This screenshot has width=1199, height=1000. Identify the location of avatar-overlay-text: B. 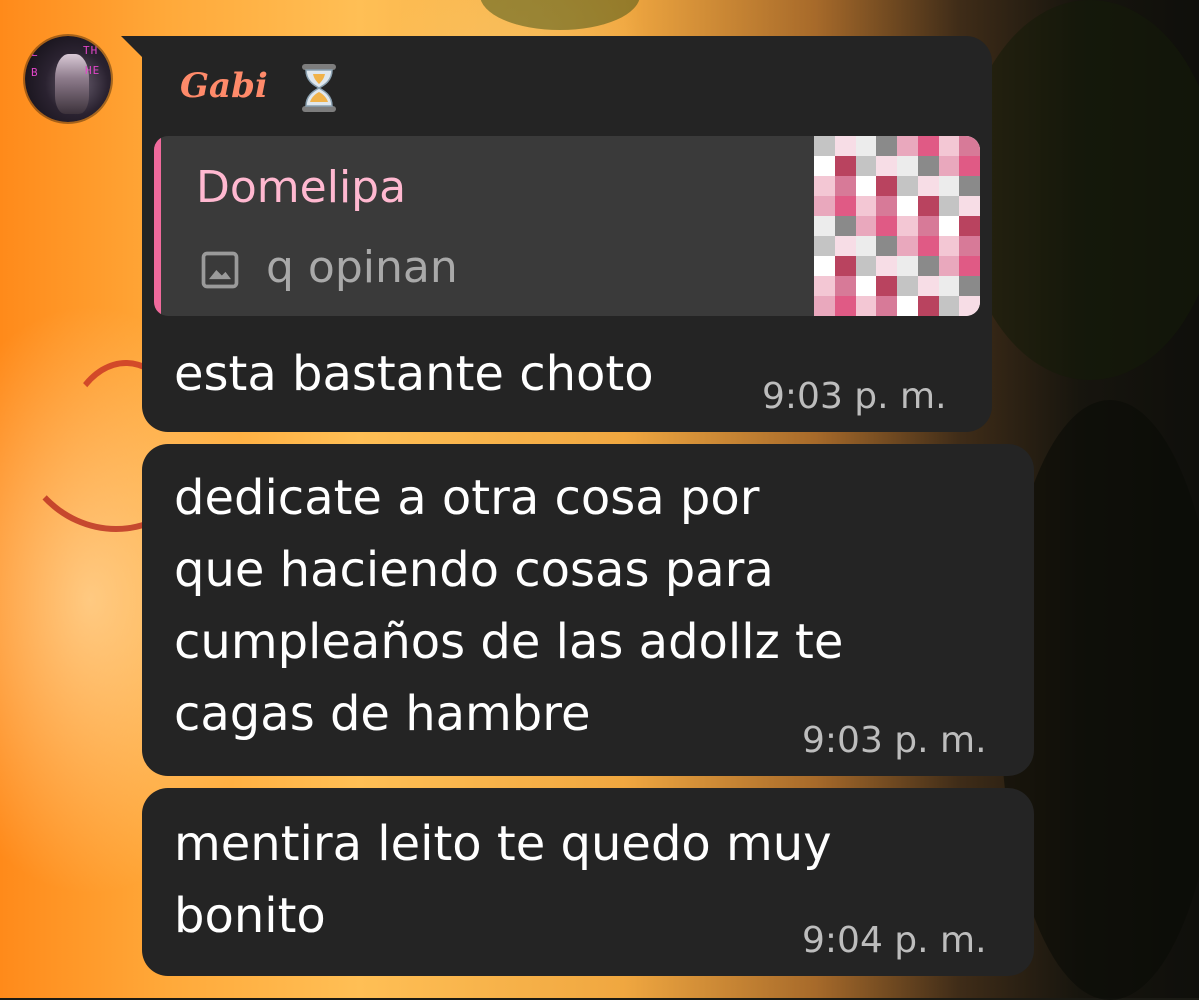
(35, 72).